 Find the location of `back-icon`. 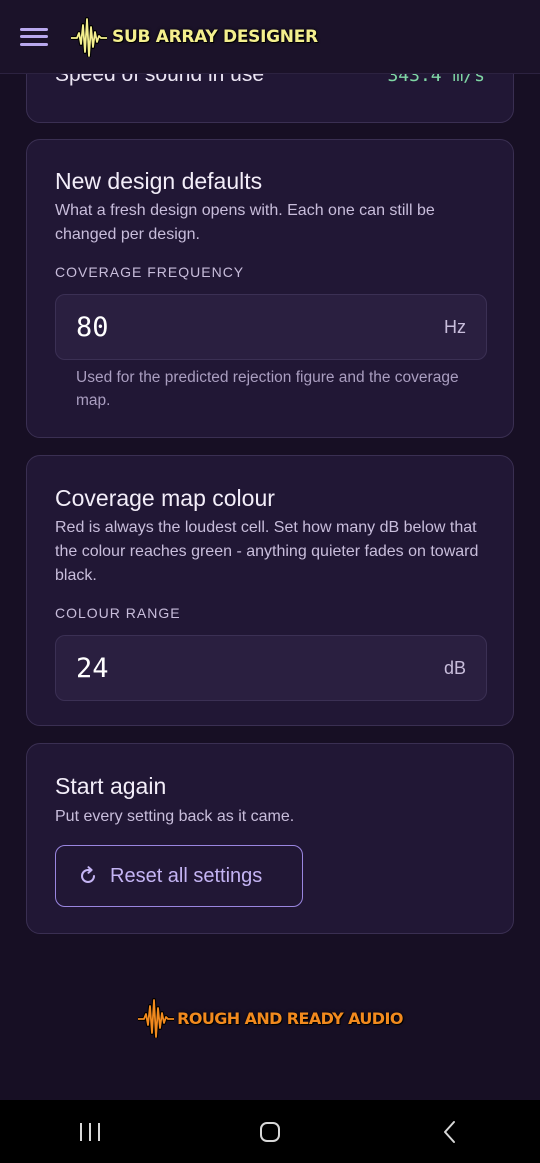

back-icon is located at coordinates (449, 1131).